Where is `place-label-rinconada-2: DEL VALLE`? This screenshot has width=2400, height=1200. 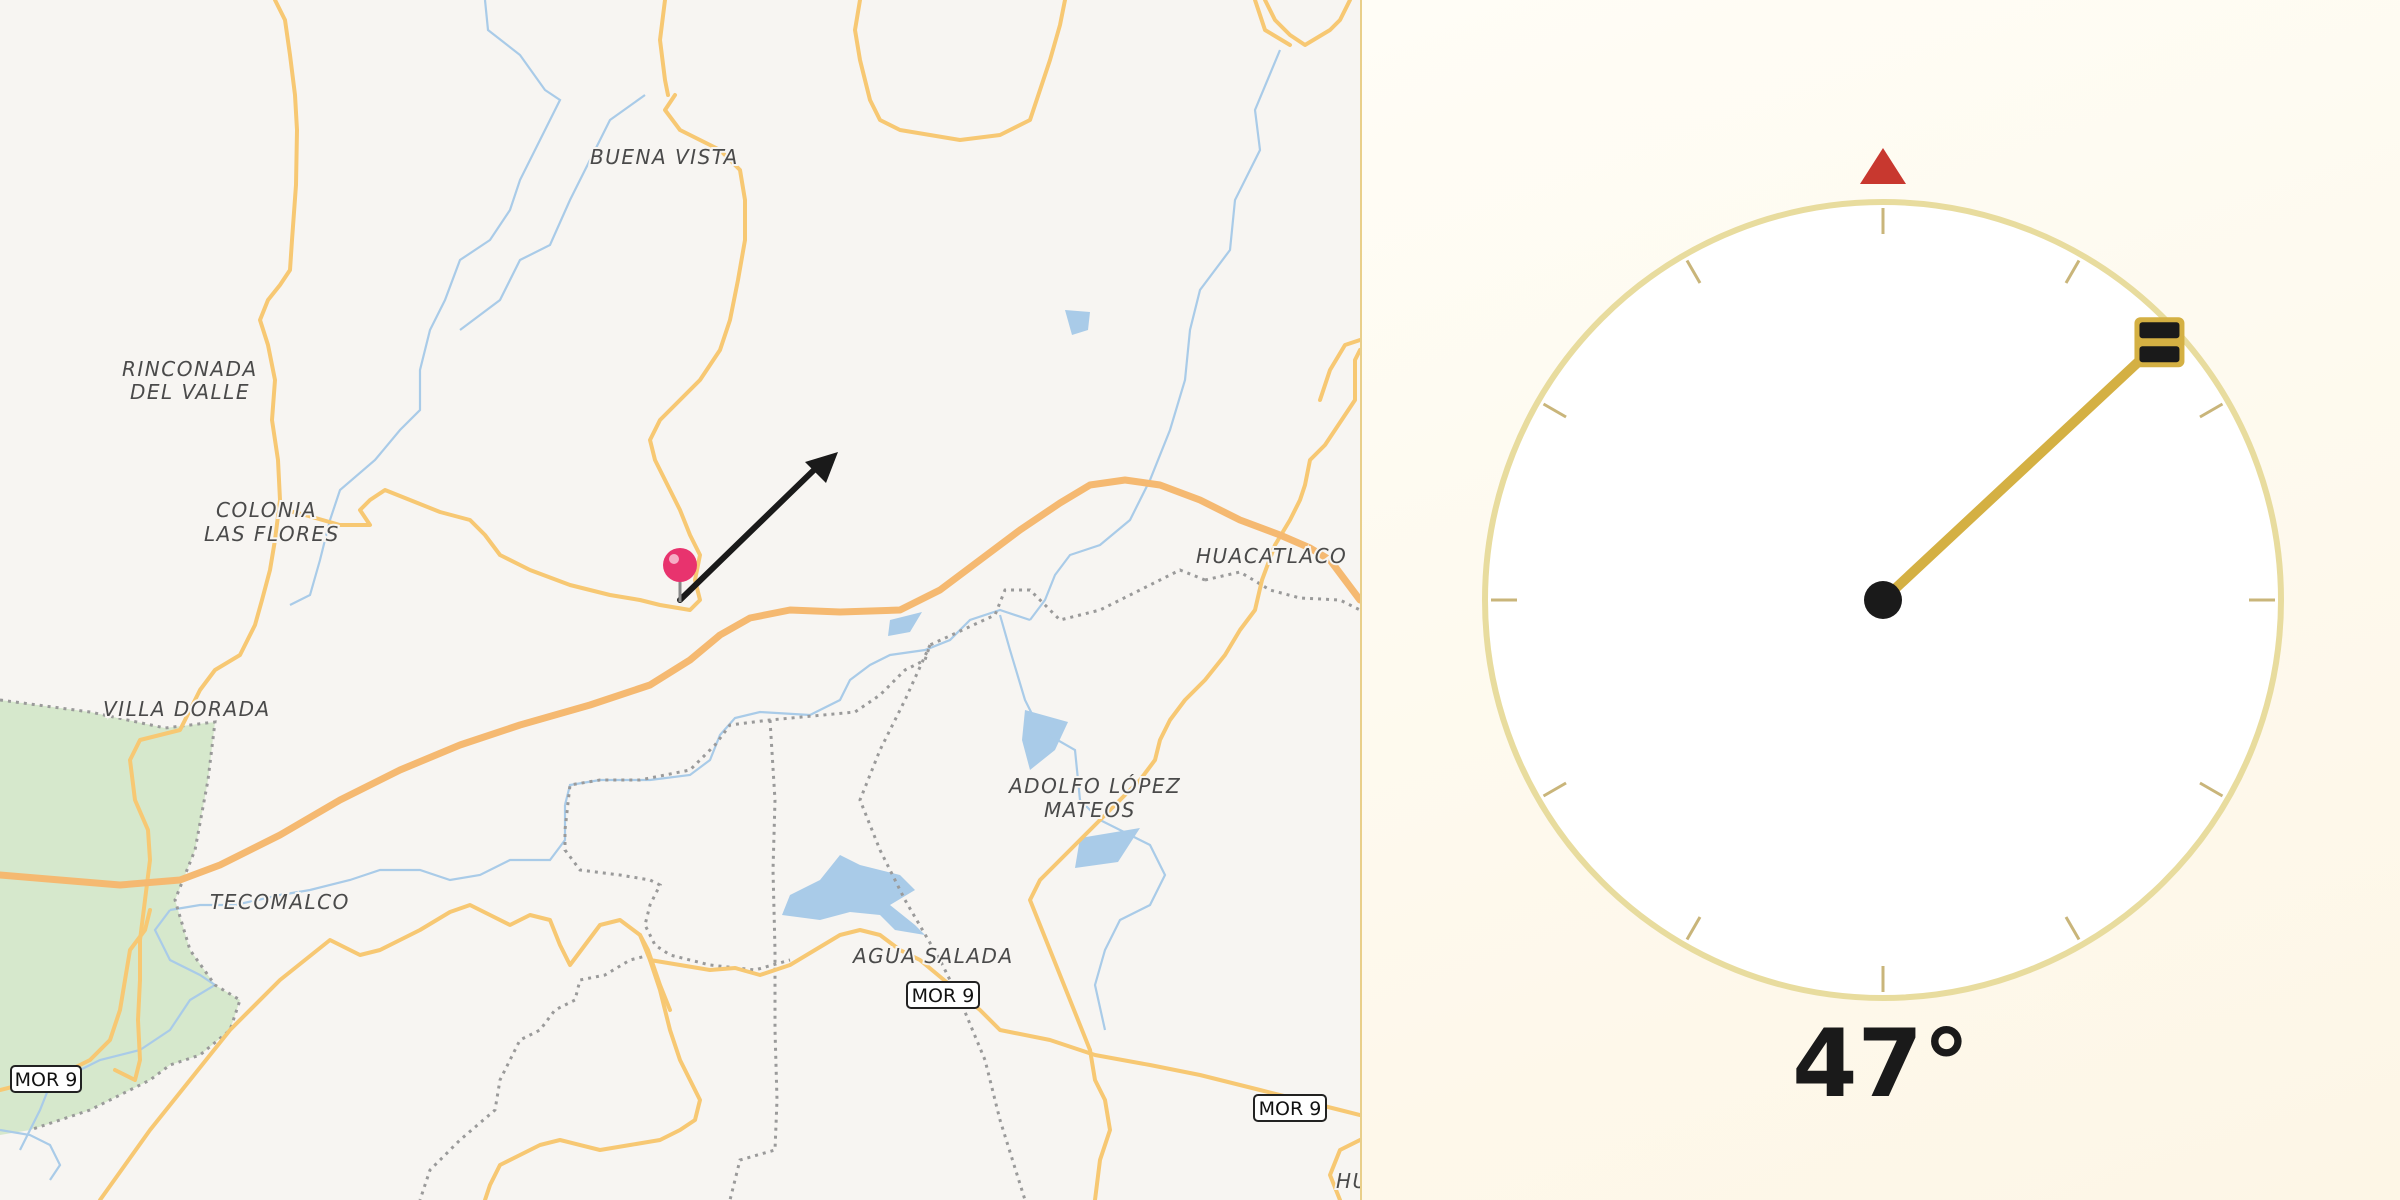 place-label-rinconada-2: DEL VALLE is located at coordinates (190, 392).